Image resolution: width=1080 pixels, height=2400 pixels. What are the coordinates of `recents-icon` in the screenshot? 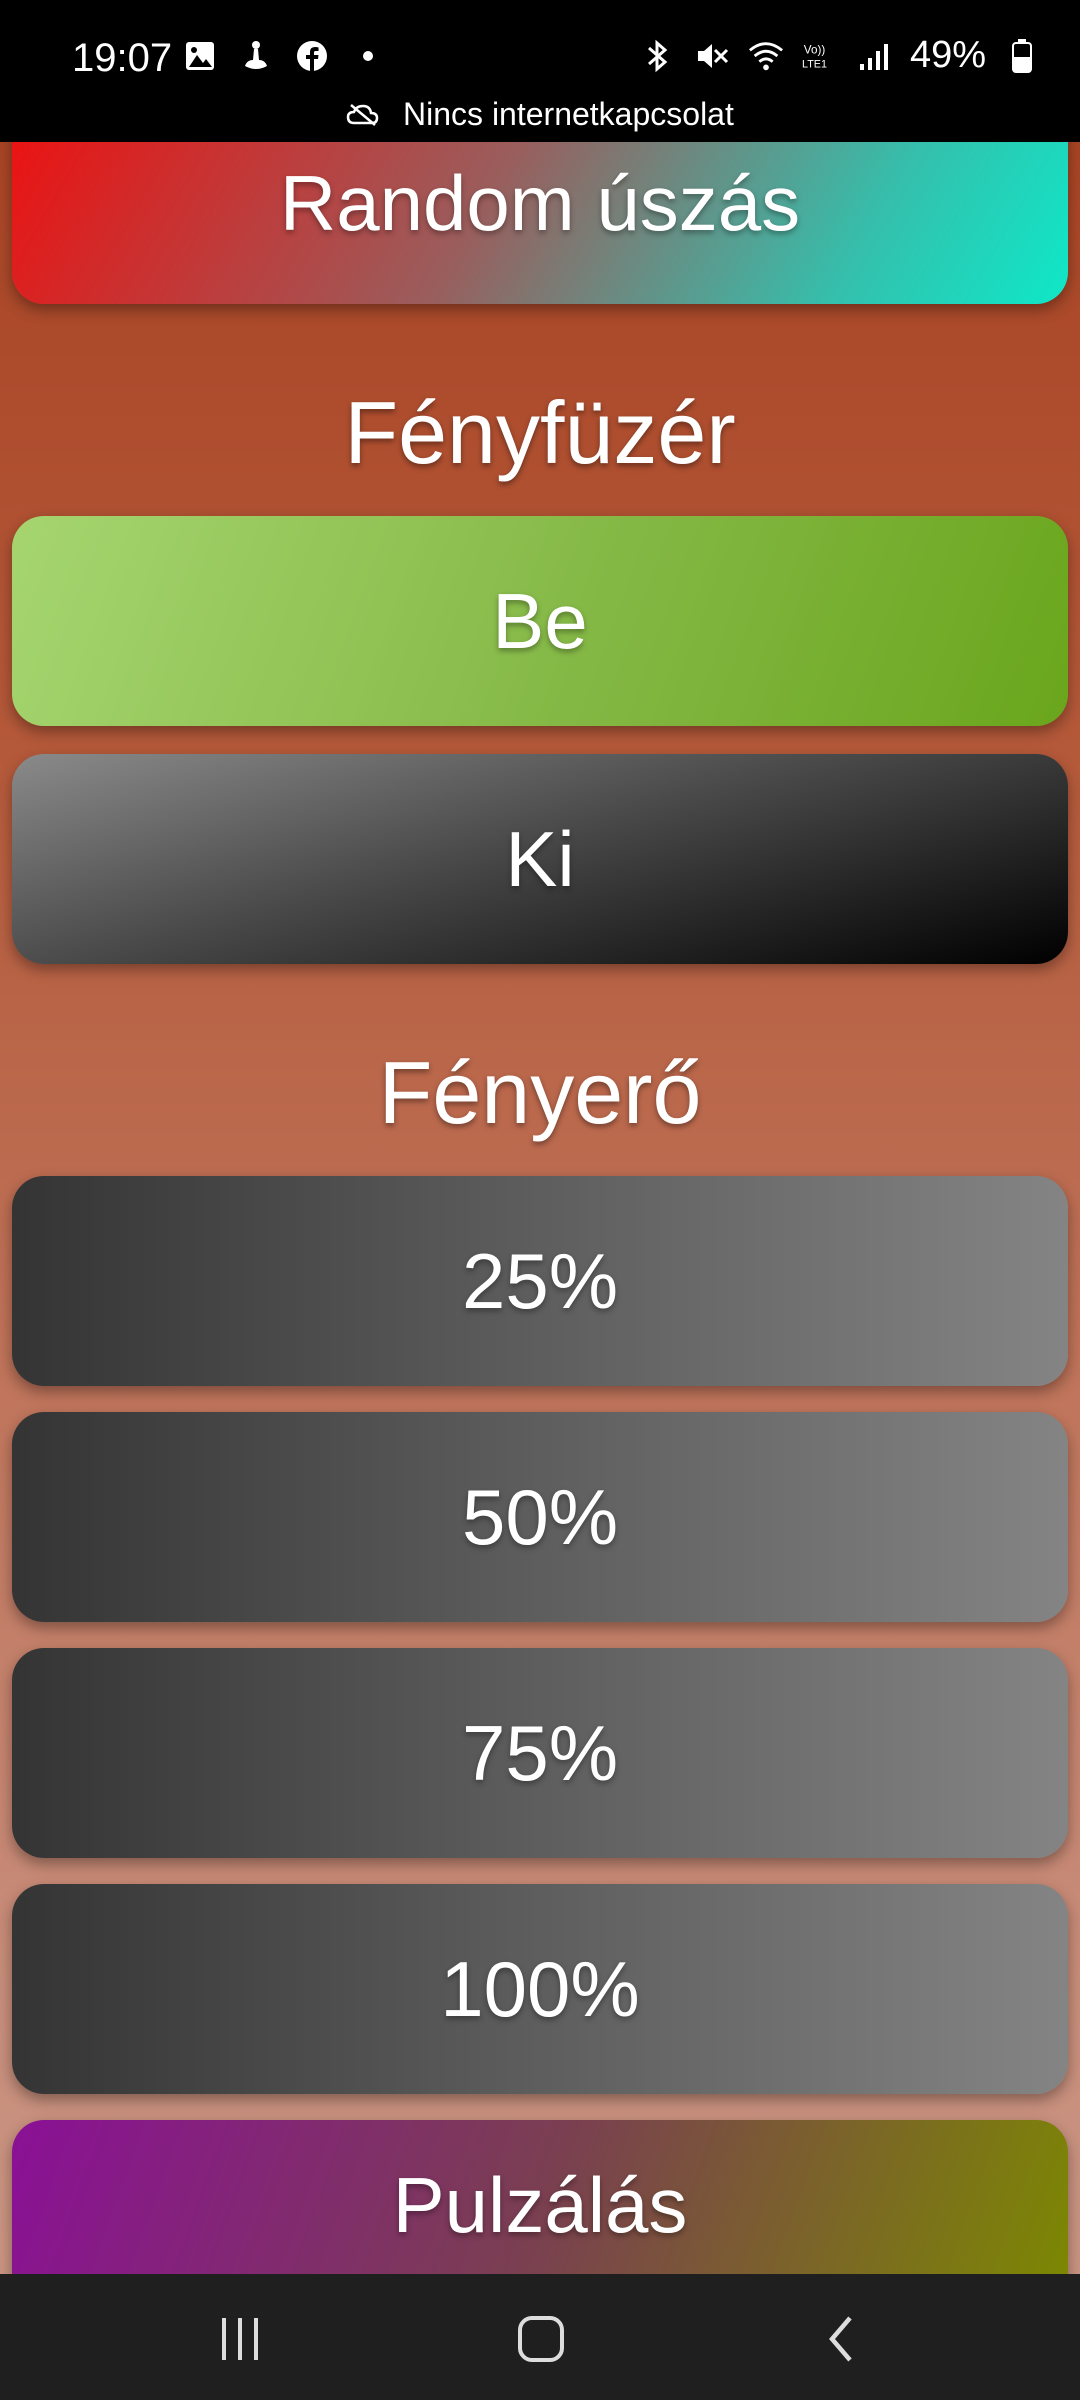 It's located at (240, 2339).